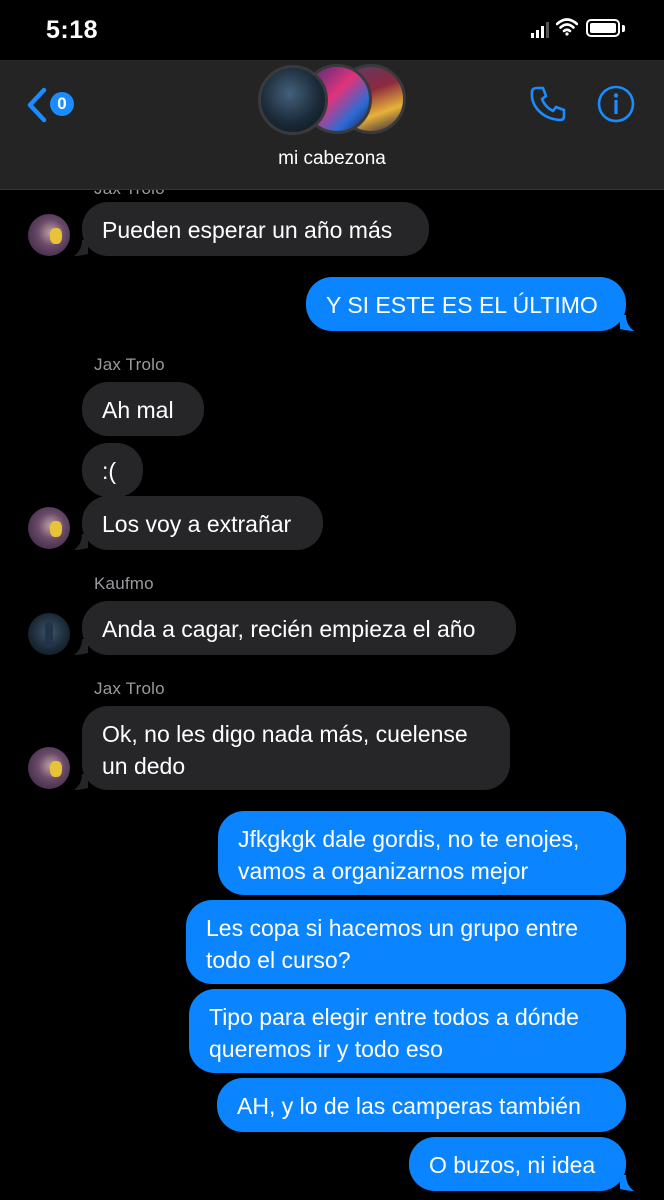 This screenshot has height=1200, width=664. What do you see at coordinates (332, 30) in the screenshot?
I see `status-bar: 5:18` at bounding box center [332, 30].